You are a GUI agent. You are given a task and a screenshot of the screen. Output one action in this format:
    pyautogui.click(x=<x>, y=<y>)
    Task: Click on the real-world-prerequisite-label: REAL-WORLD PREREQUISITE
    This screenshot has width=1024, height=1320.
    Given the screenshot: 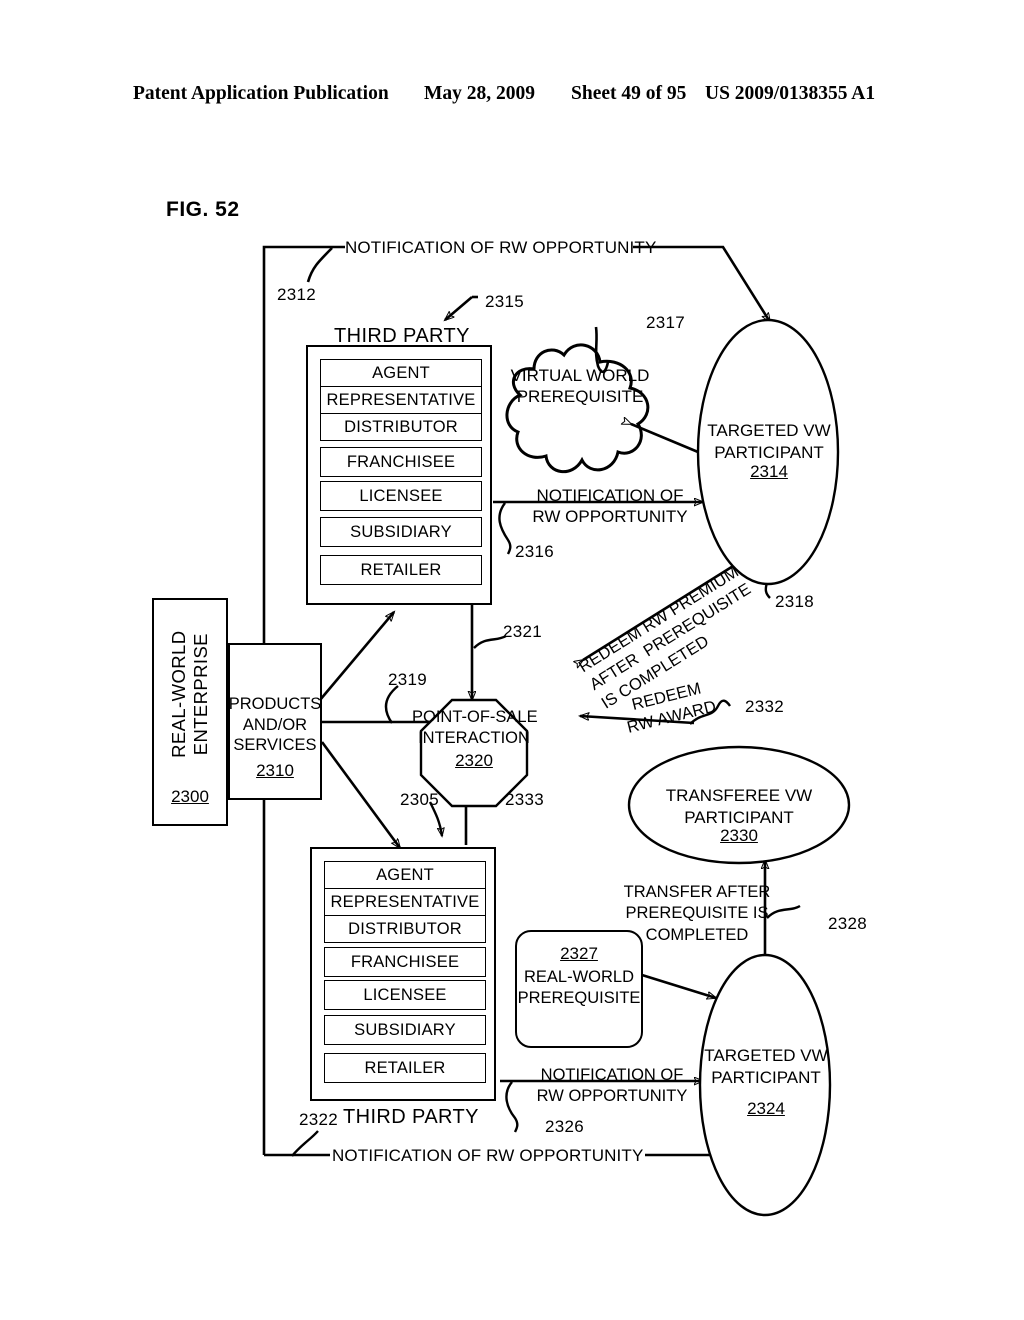 What is the action you would take?
    pyautogui.click(x=579, y=988)
    